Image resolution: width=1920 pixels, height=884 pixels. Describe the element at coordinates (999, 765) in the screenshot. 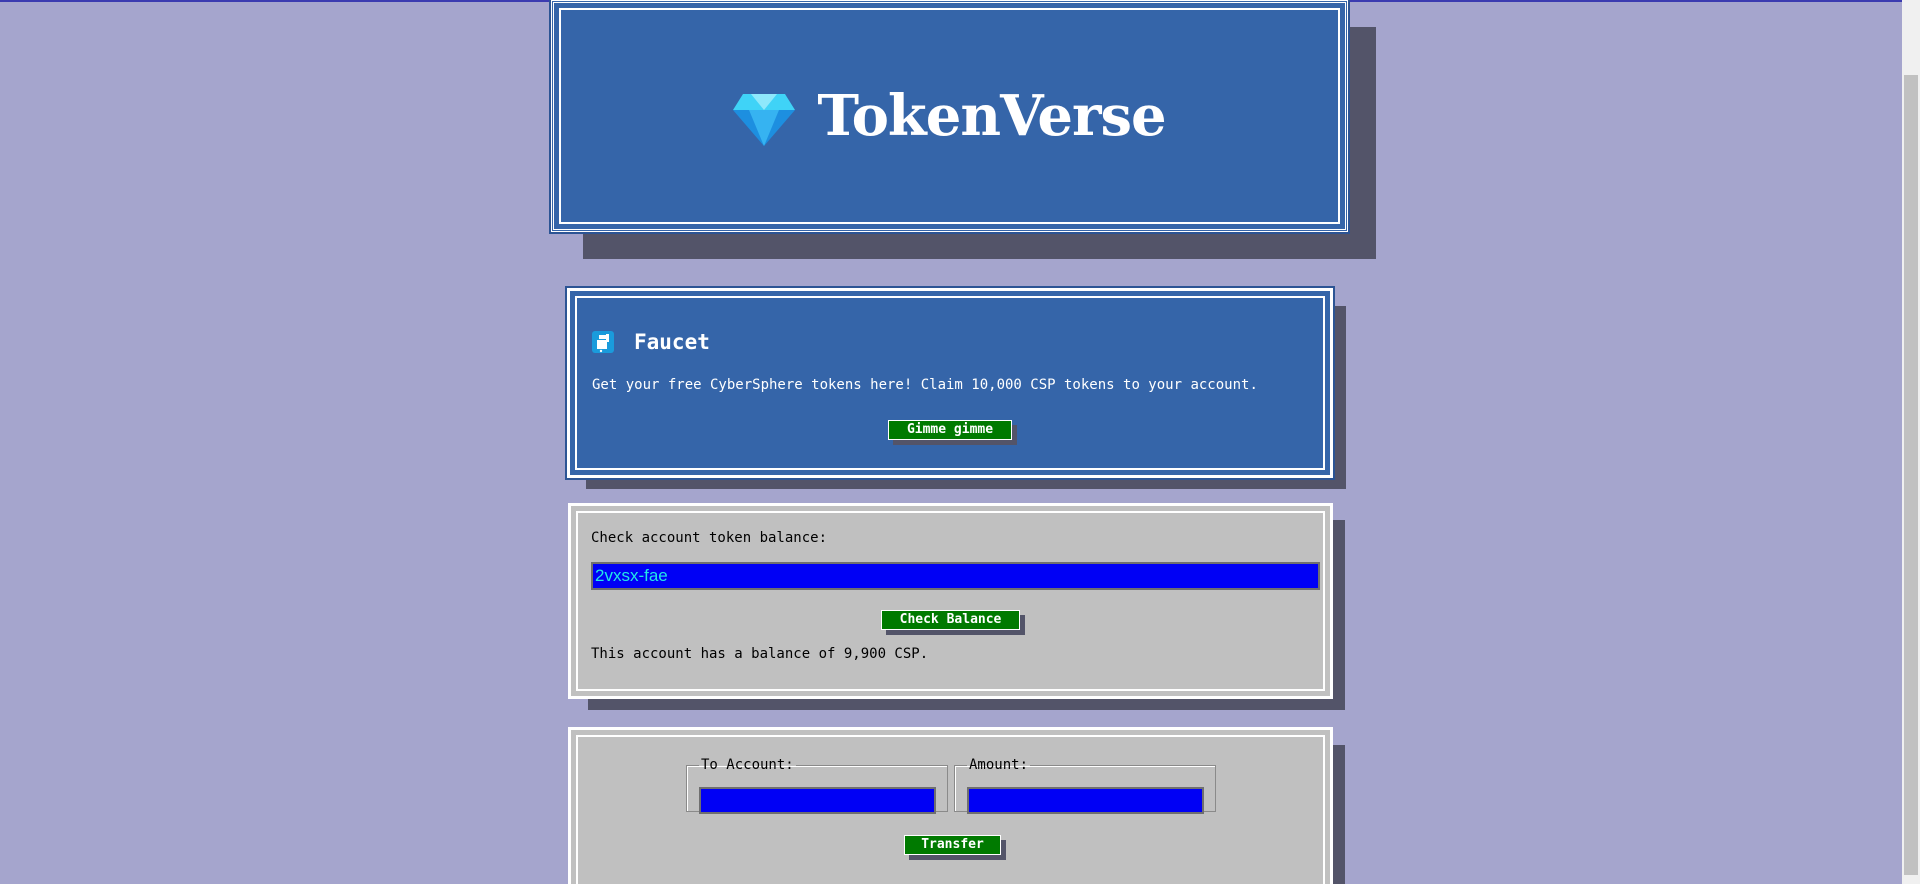

I see `amount-legend: Amount:` at that location.